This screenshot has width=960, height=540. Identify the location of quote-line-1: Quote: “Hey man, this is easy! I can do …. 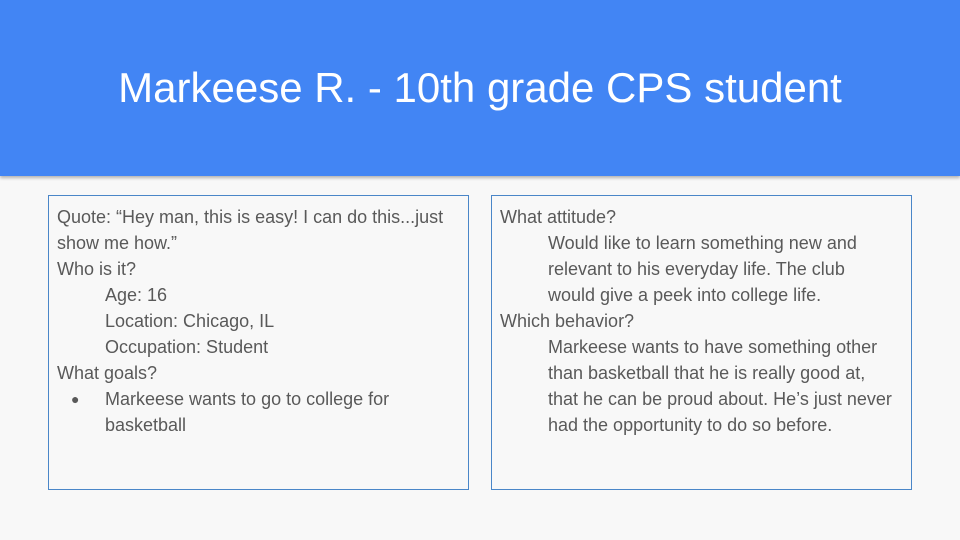
(250, 217).